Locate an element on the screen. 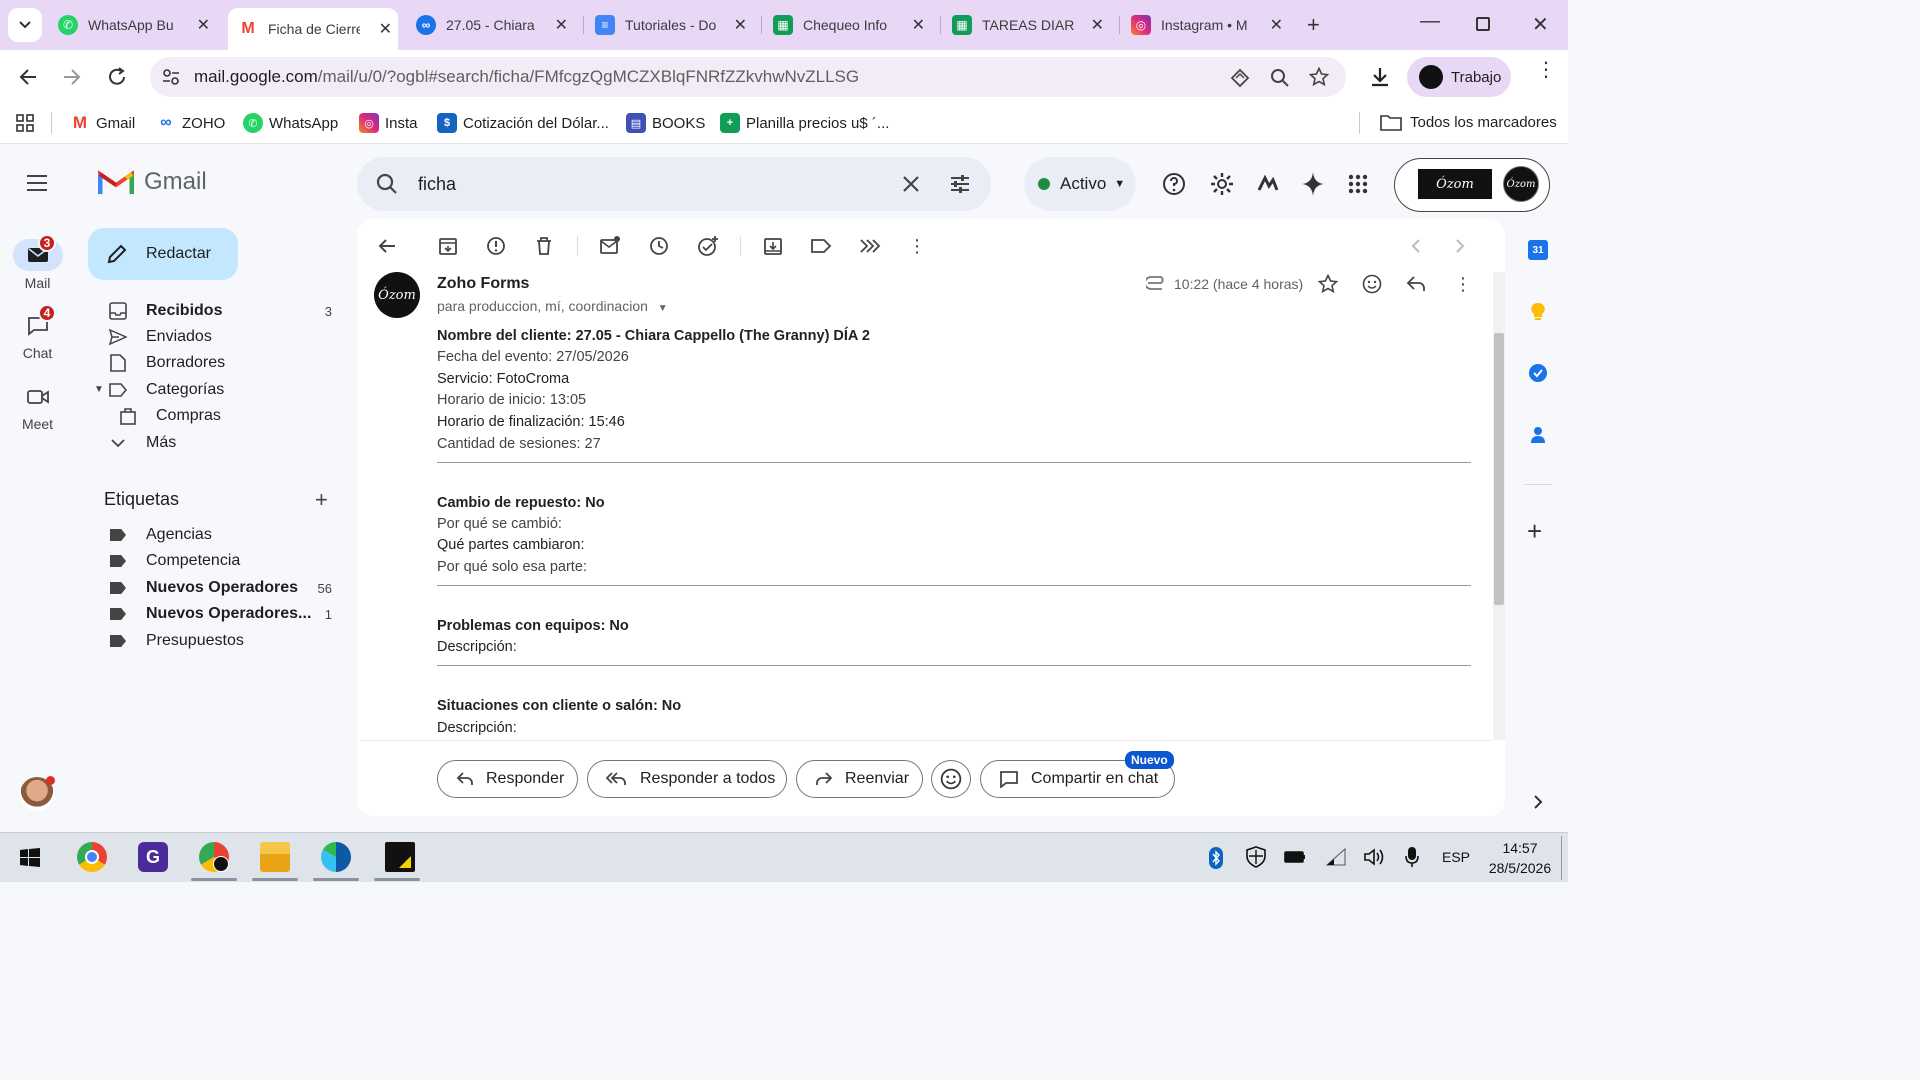 This screenshot has height=1080, width=1920. label-presupuestos: Presupuestos is located at coordinates (222, 641).